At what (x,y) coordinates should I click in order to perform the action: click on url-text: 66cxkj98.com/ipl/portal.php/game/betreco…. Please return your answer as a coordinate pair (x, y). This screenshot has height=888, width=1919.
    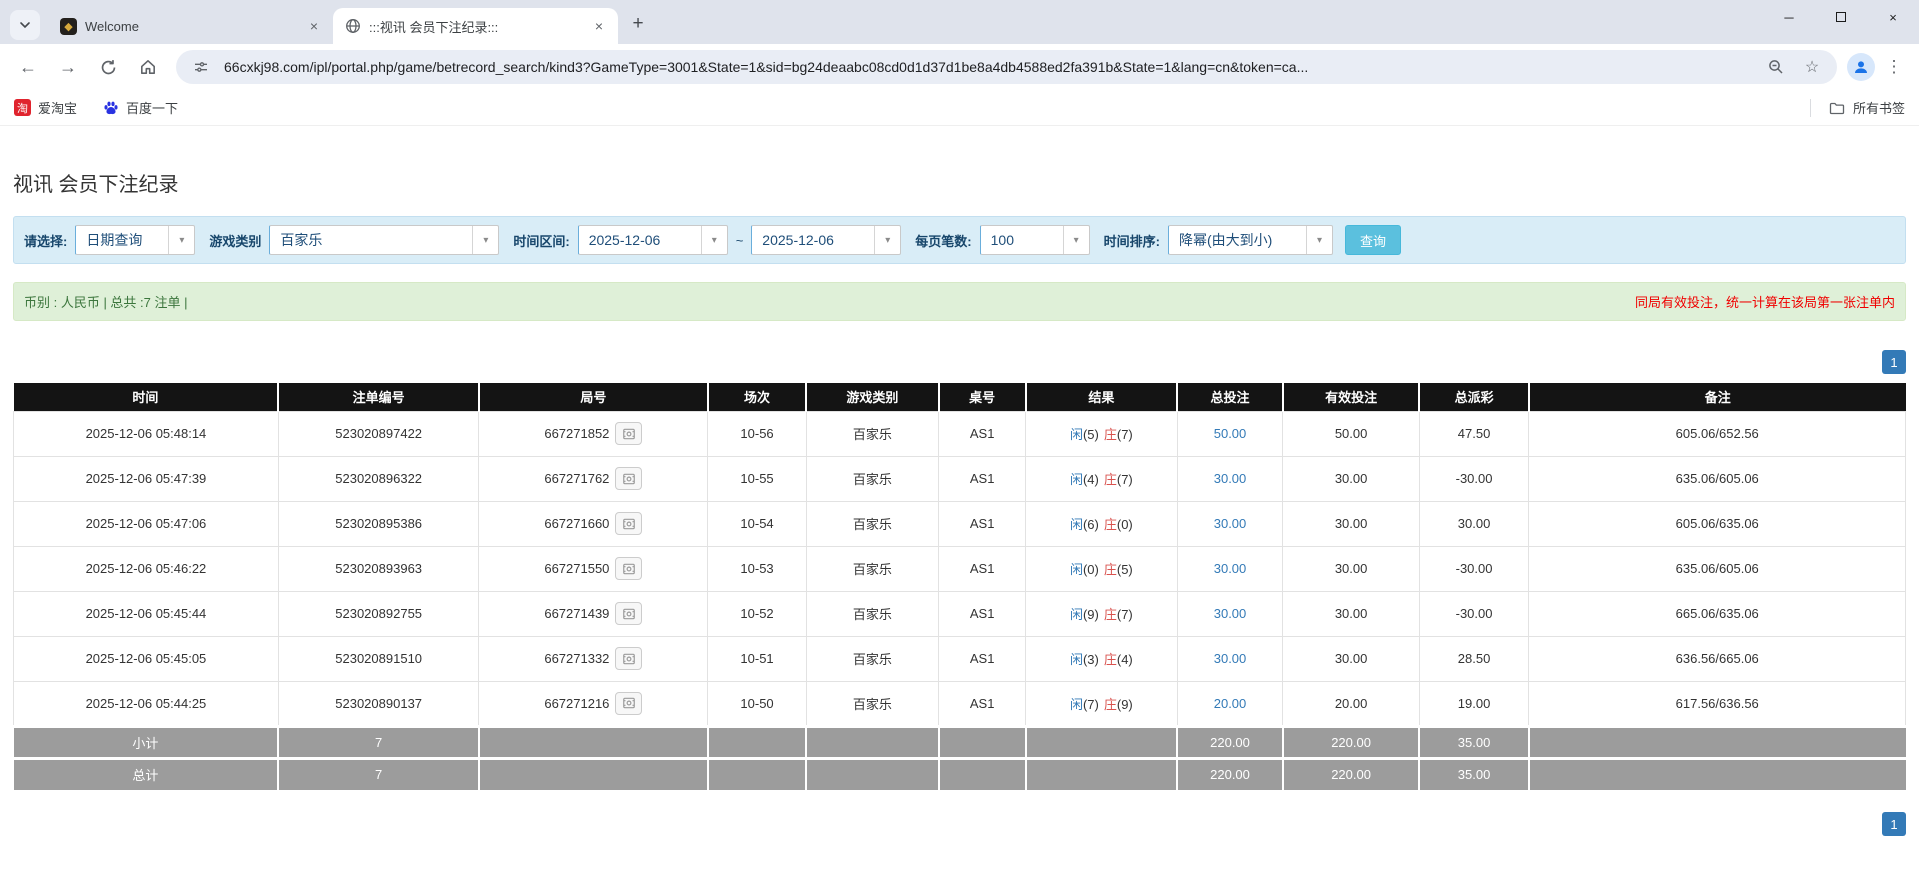
    Looking at the image, I should click on (988, 67).